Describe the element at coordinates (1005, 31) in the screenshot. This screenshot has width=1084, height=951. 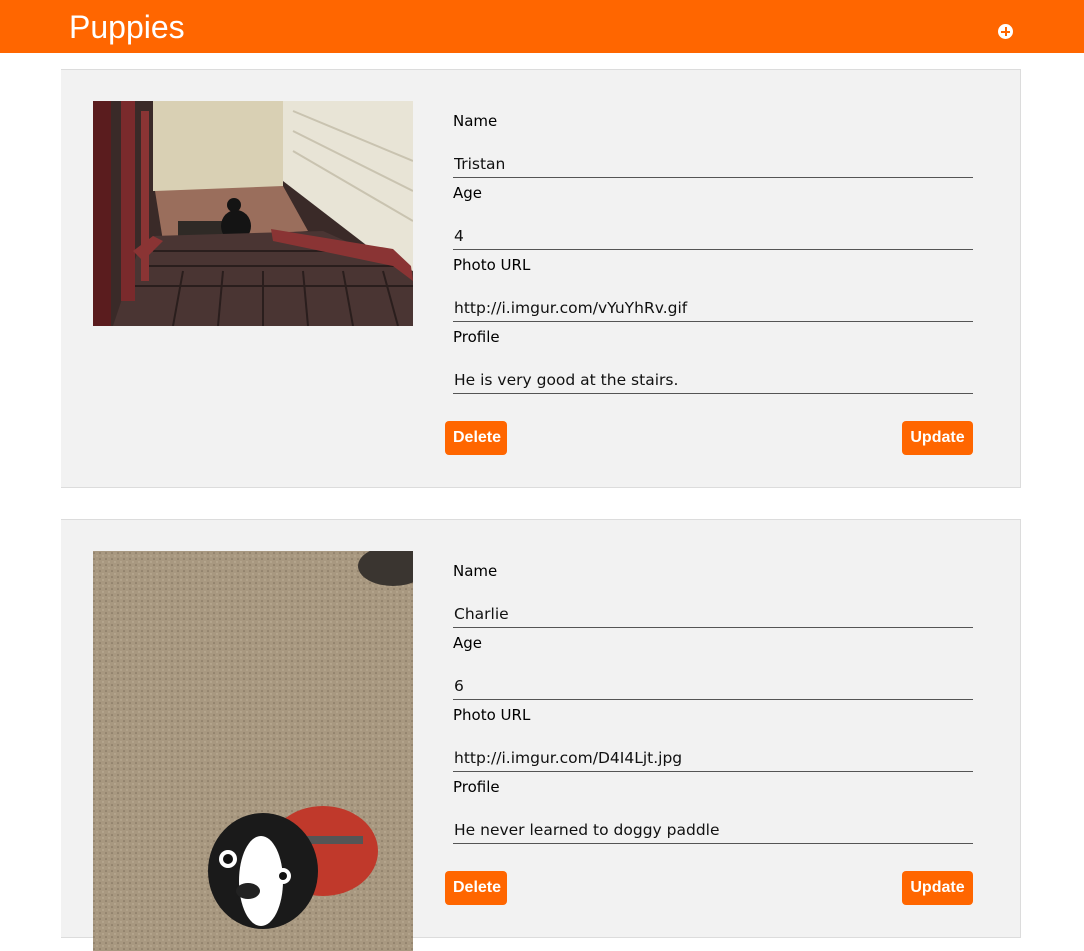
I see `add-puppy-icon` at that location.